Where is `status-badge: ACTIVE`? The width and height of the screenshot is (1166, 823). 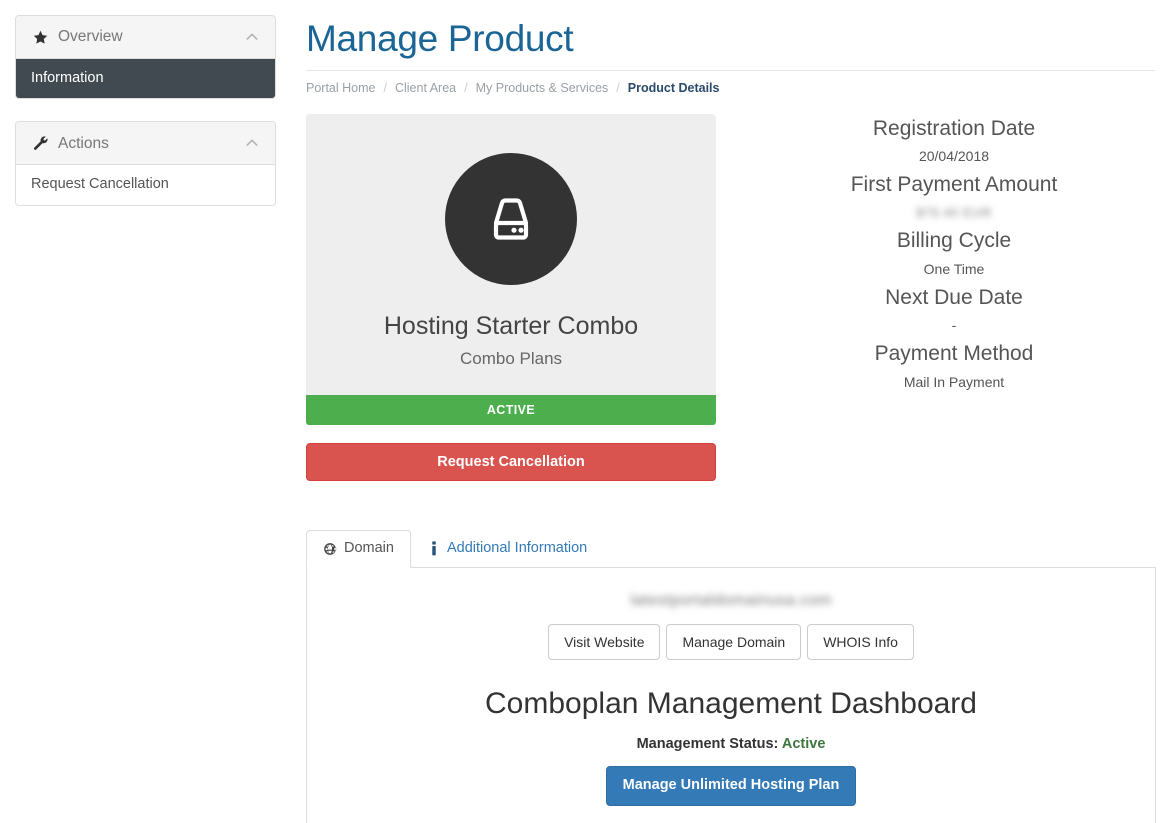 status-badge: ACTIVE is located at coordinates (511, 409).